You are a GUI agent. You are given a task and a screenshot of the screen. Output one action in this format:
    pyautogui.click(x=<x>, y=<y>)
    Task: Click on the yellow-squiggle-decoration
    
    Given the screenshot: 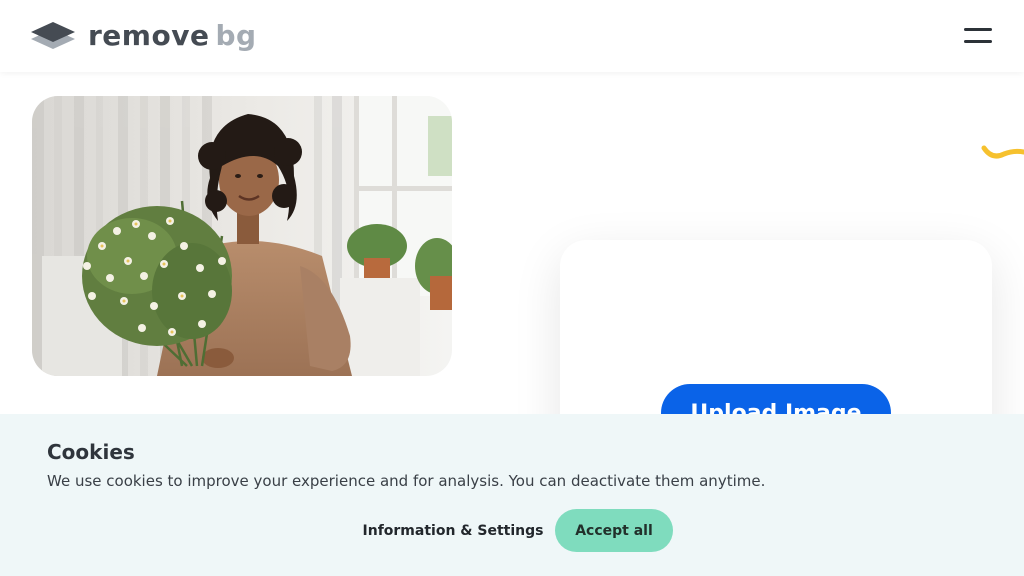 What is the action you would take?
    pyautogui.click(x=1002, y=152)
    